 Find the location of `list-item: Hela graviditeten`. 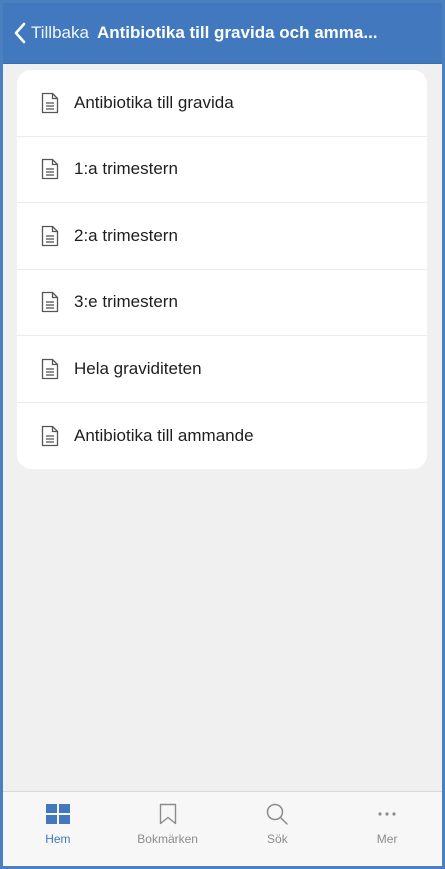

list-item: Hela graviditeten is located at coordinates (222, 369).